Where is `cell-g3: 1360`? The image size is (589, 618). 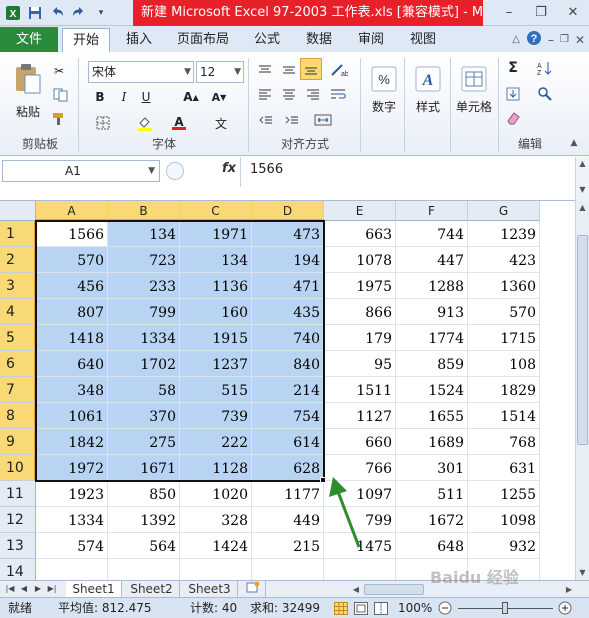
cell-g3: 1360 is located at coordinates (504, 286).